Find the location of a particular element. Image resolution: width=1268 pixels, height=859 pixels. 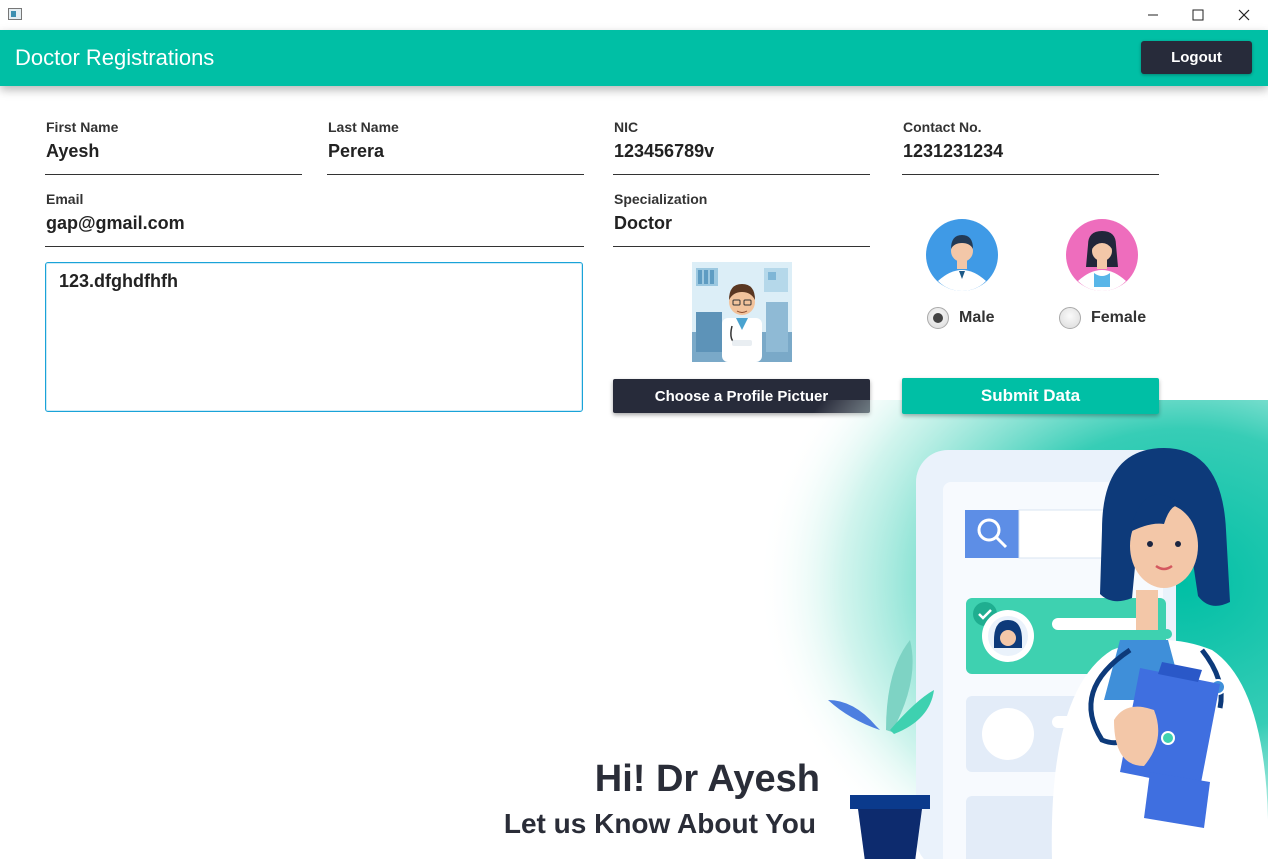

first-name-field: First Name Ayesh is located at coordinates (173, 147).